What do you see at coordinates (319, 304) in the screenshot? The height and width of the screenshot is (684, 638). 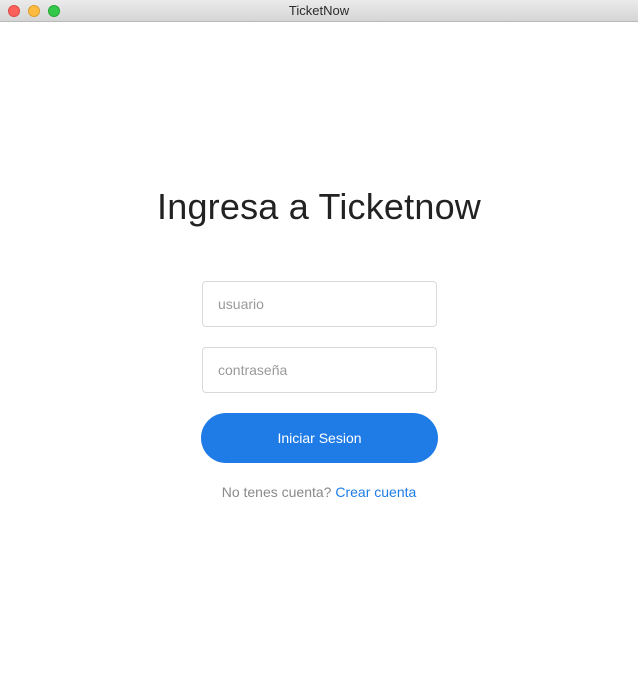 I see `username-input` at bounding box center [319, 304].